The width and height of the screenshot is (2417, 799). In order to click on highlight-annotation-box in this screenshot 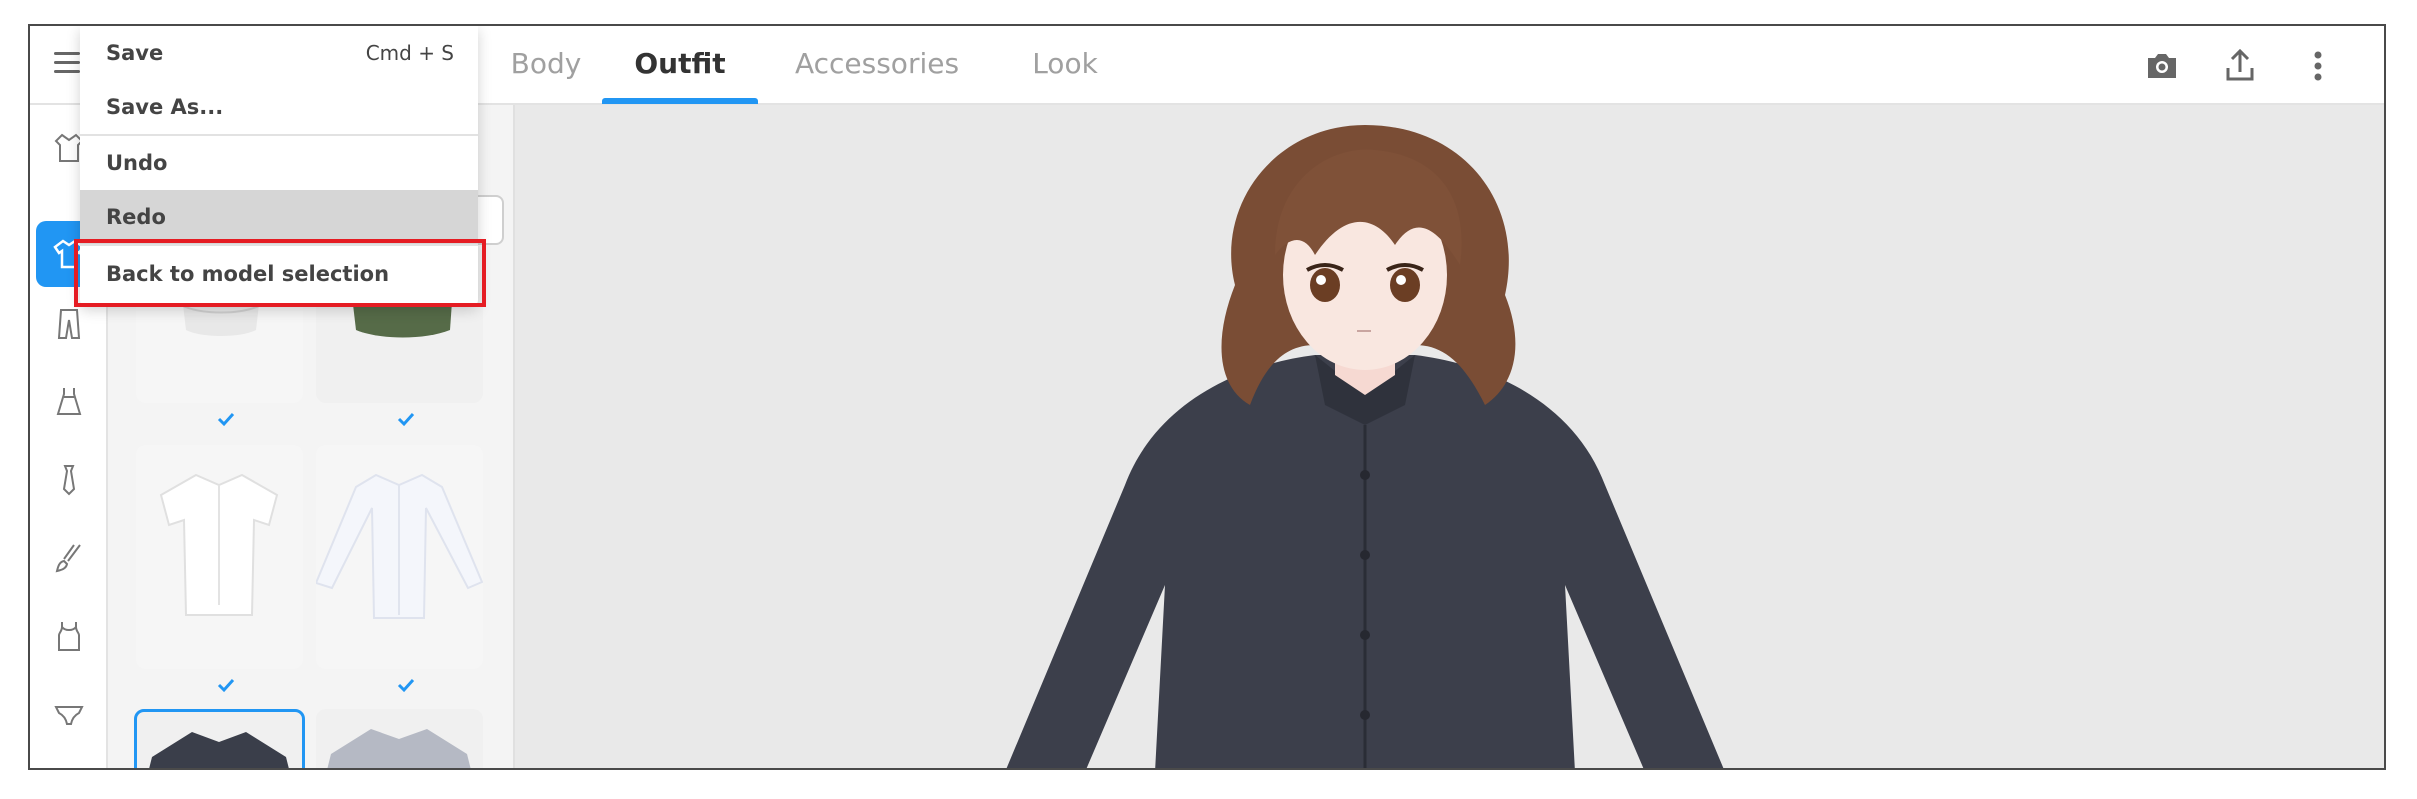, I will do `click(280, 273)`.